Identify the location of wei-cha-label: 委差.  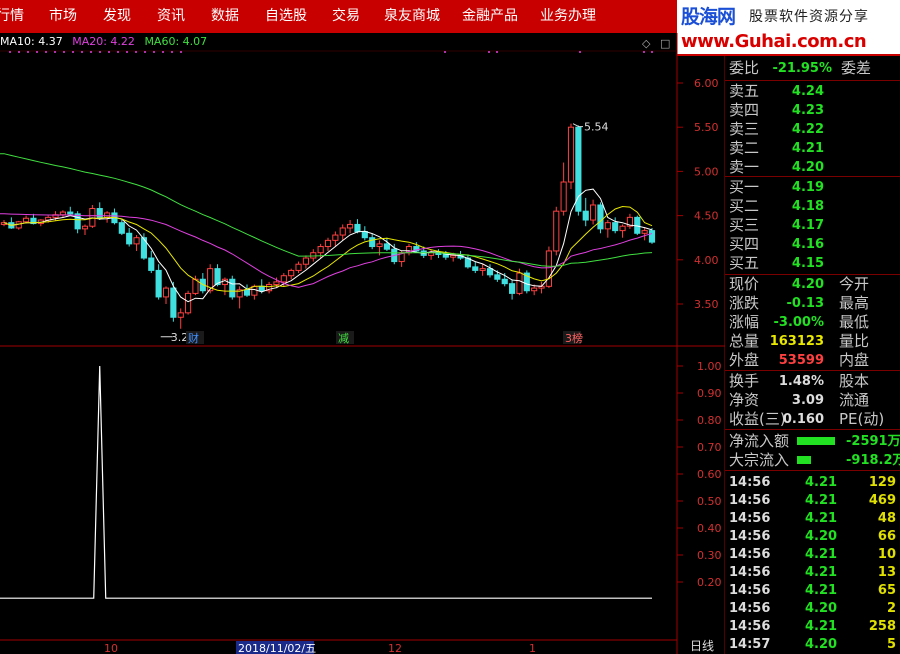
(856, 68).